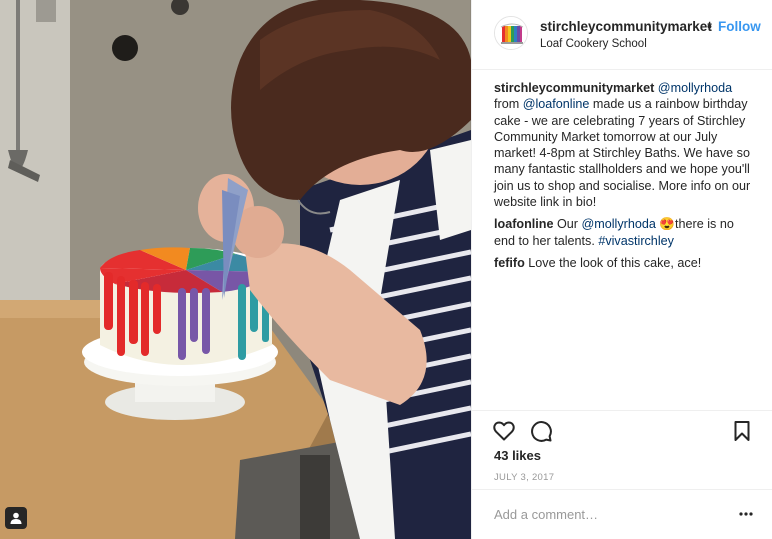 Image resolution: width=772 pixels, height=539 pixels. What do you see at coordinates (593, 44) in the screenshot?
I see `location-link: Loaf Cookery School` at bounding box center [593, 44].